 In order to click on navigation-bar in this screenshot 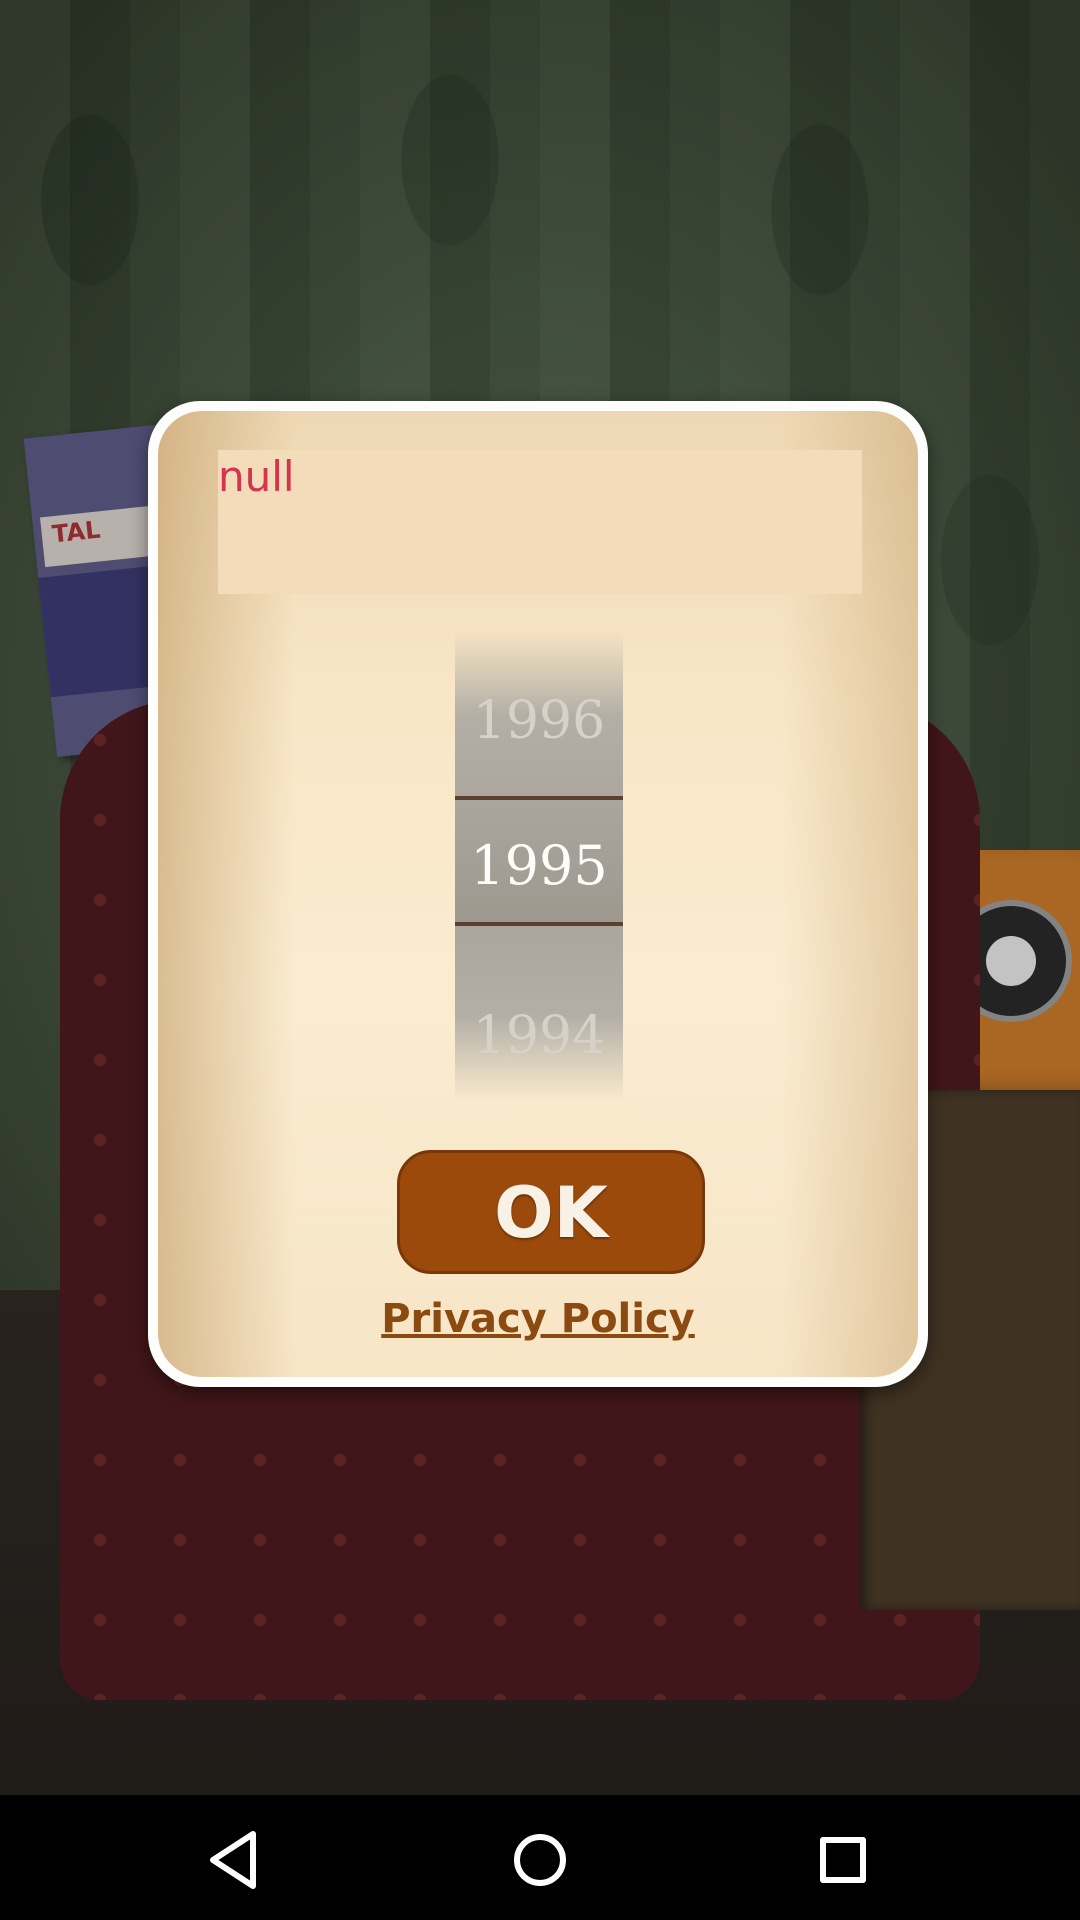, I will do `click(540, 1857)`.